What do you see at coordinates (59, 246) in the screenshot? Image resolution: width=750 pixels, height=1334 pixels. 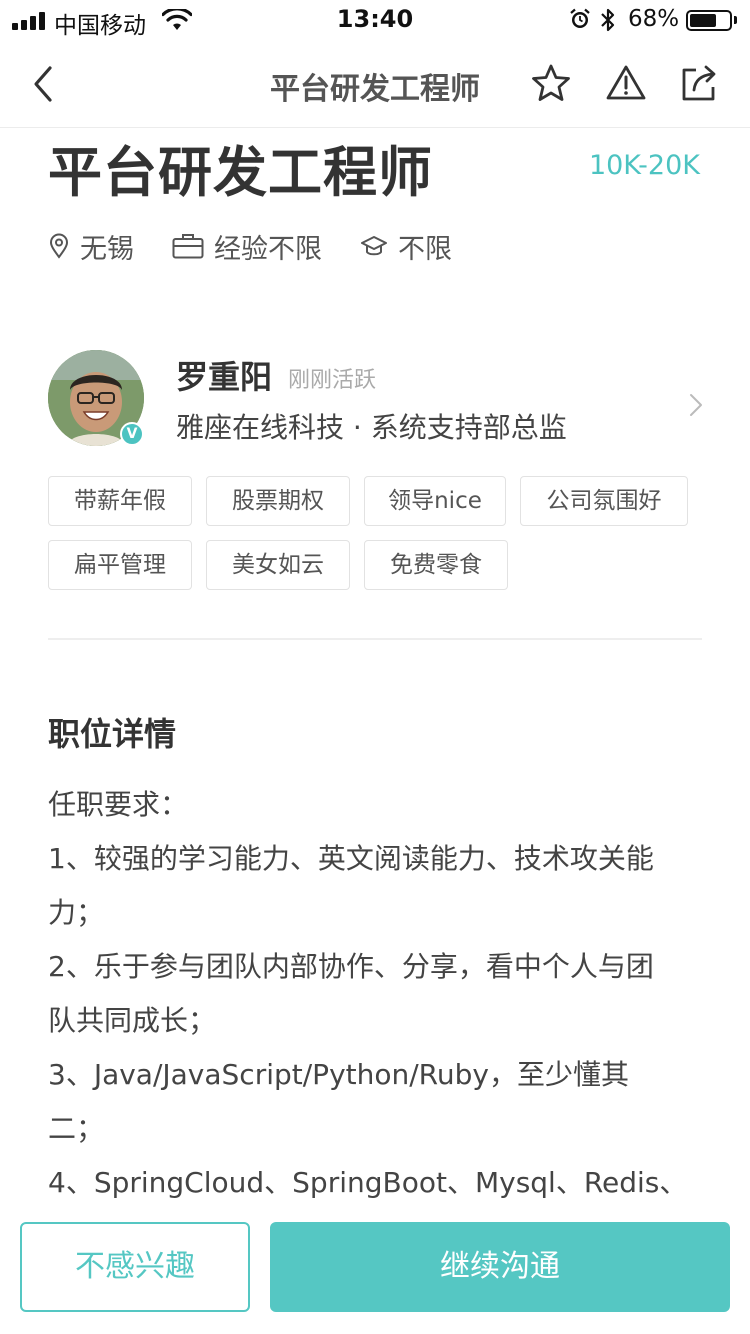 I see `location-pin-icon` at bounding box center [59, 246].